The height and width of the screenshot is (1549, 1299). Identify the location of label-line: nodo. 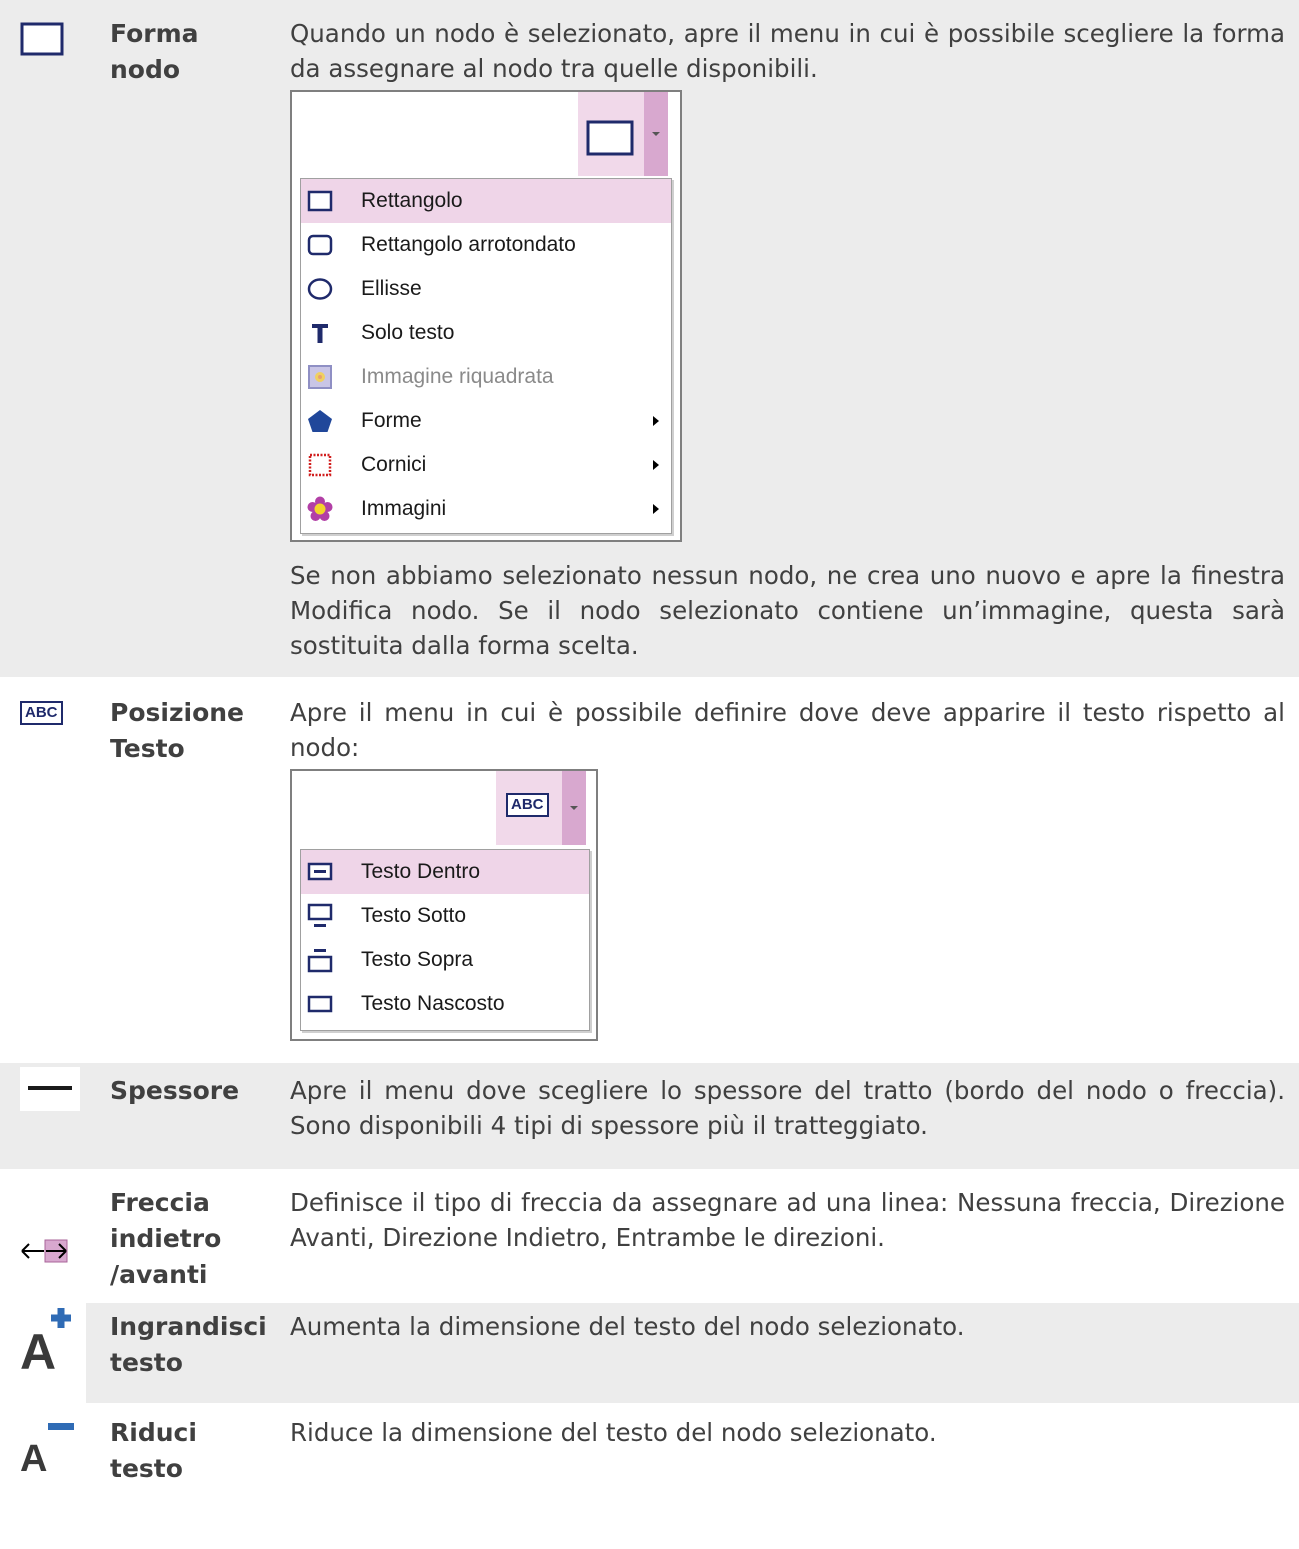
(145, 69).